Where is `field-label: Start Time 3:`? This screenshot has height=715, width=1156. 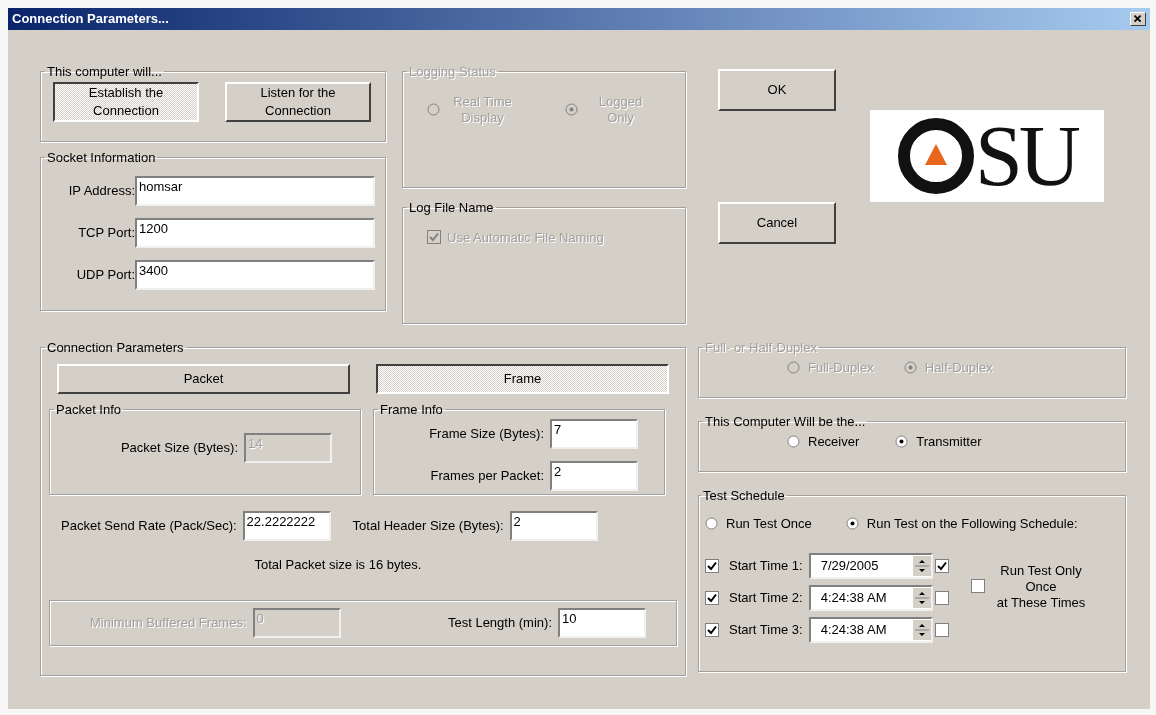 field-label: Start Time 3: is located at coordinates (766, 630).